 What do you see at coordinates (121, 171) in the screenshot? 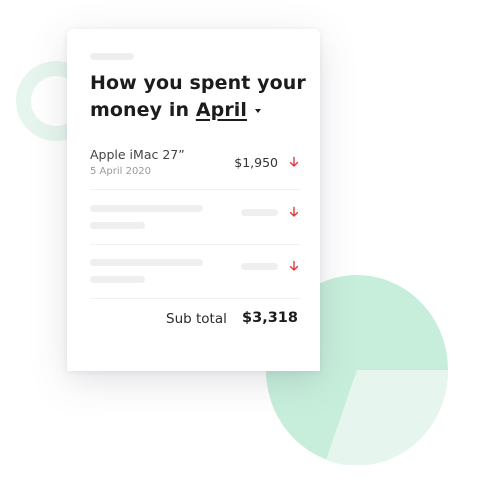
I see `transaction-date: 5 April 2020` at bounding box center [121, 171].